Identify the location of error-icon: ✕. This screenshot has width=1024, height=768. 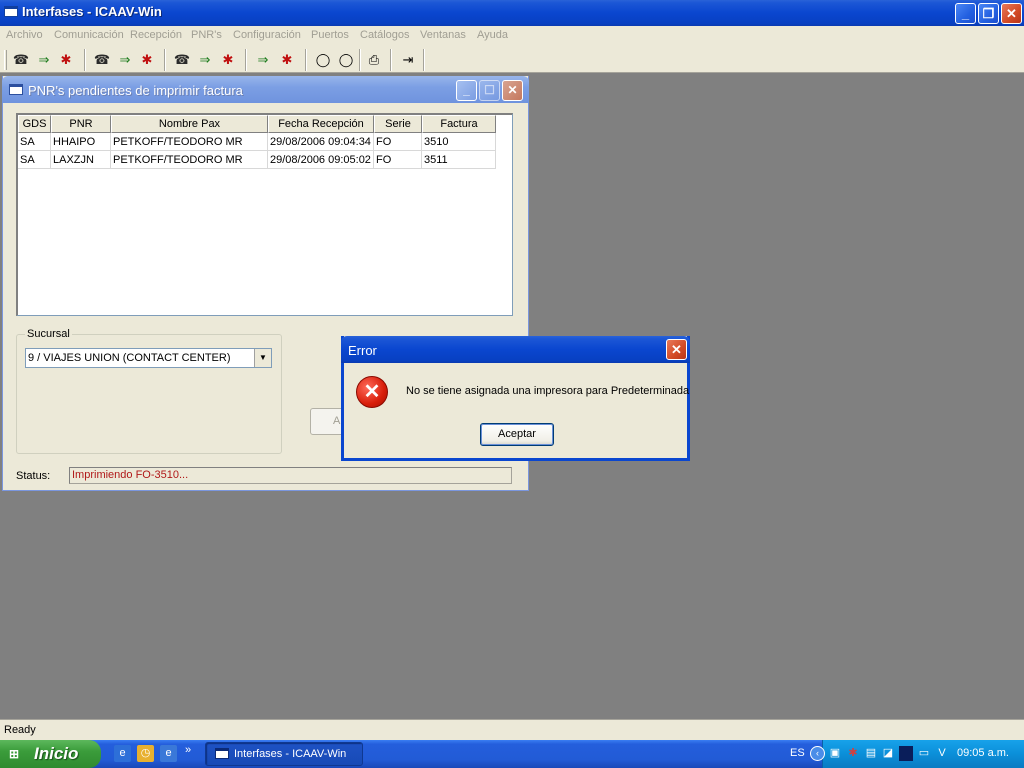
(372, 392).